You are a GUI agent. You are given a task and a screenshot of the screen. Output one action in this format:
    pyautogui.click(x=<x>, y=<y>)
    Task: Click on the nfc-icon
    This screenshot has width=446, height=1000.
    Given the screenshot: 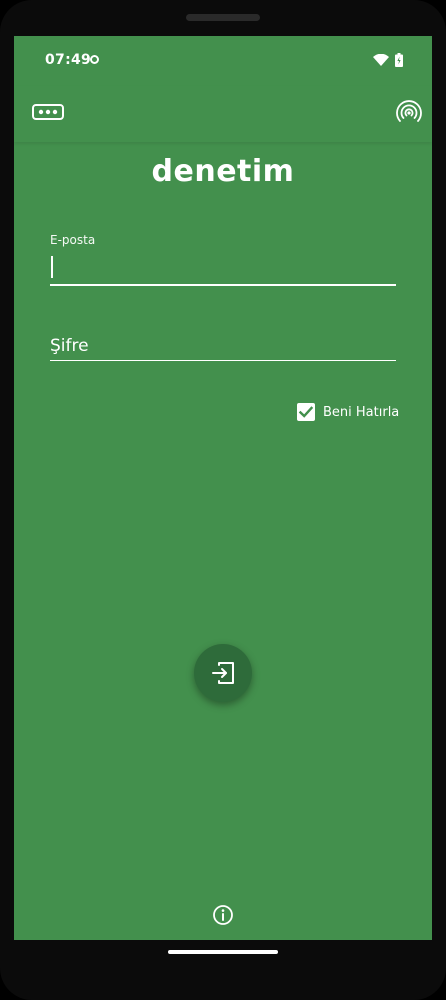 What is the action you would take?
    pyautogui.click(x=409, y=113)
    